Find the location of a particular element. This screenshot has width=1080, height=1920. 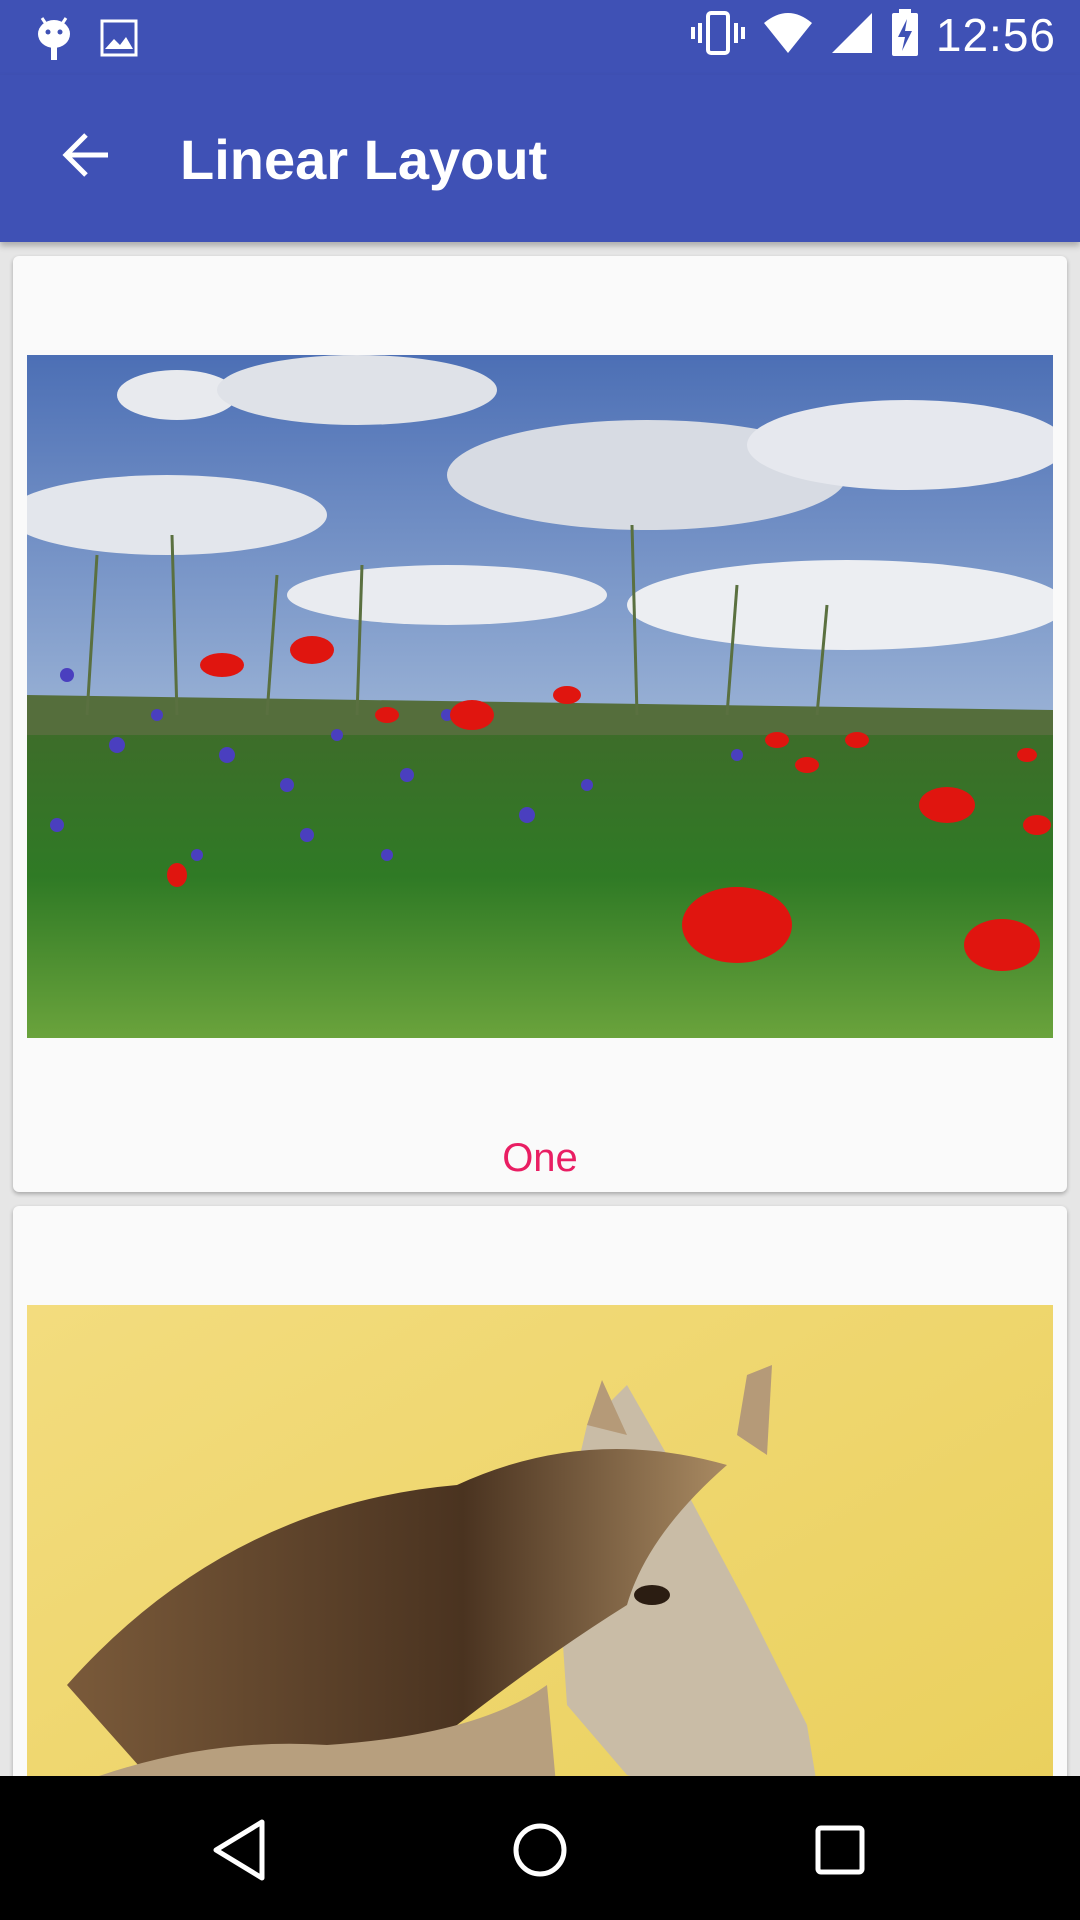

status-bar: 12:56 is located at coordinates (540, 37).